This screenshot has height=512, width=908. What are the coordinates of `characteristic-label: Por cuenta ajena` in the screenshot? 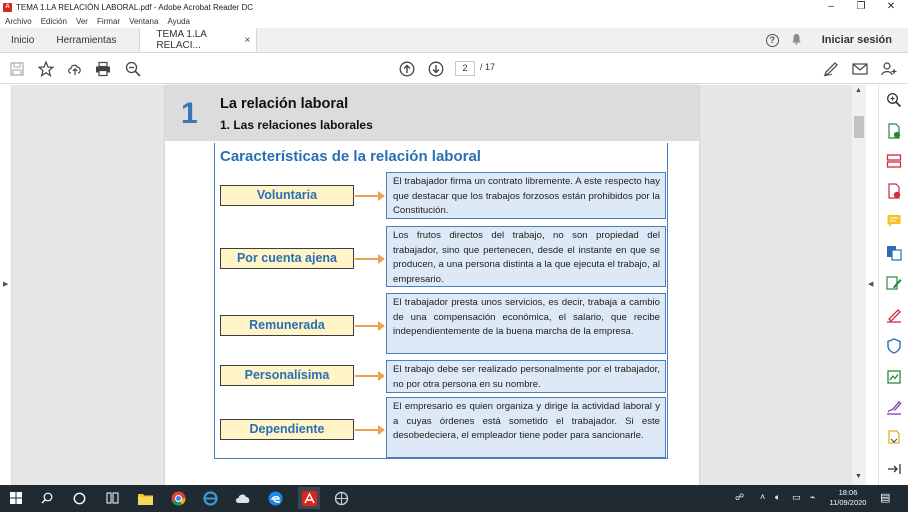 It's located at (287, 258).